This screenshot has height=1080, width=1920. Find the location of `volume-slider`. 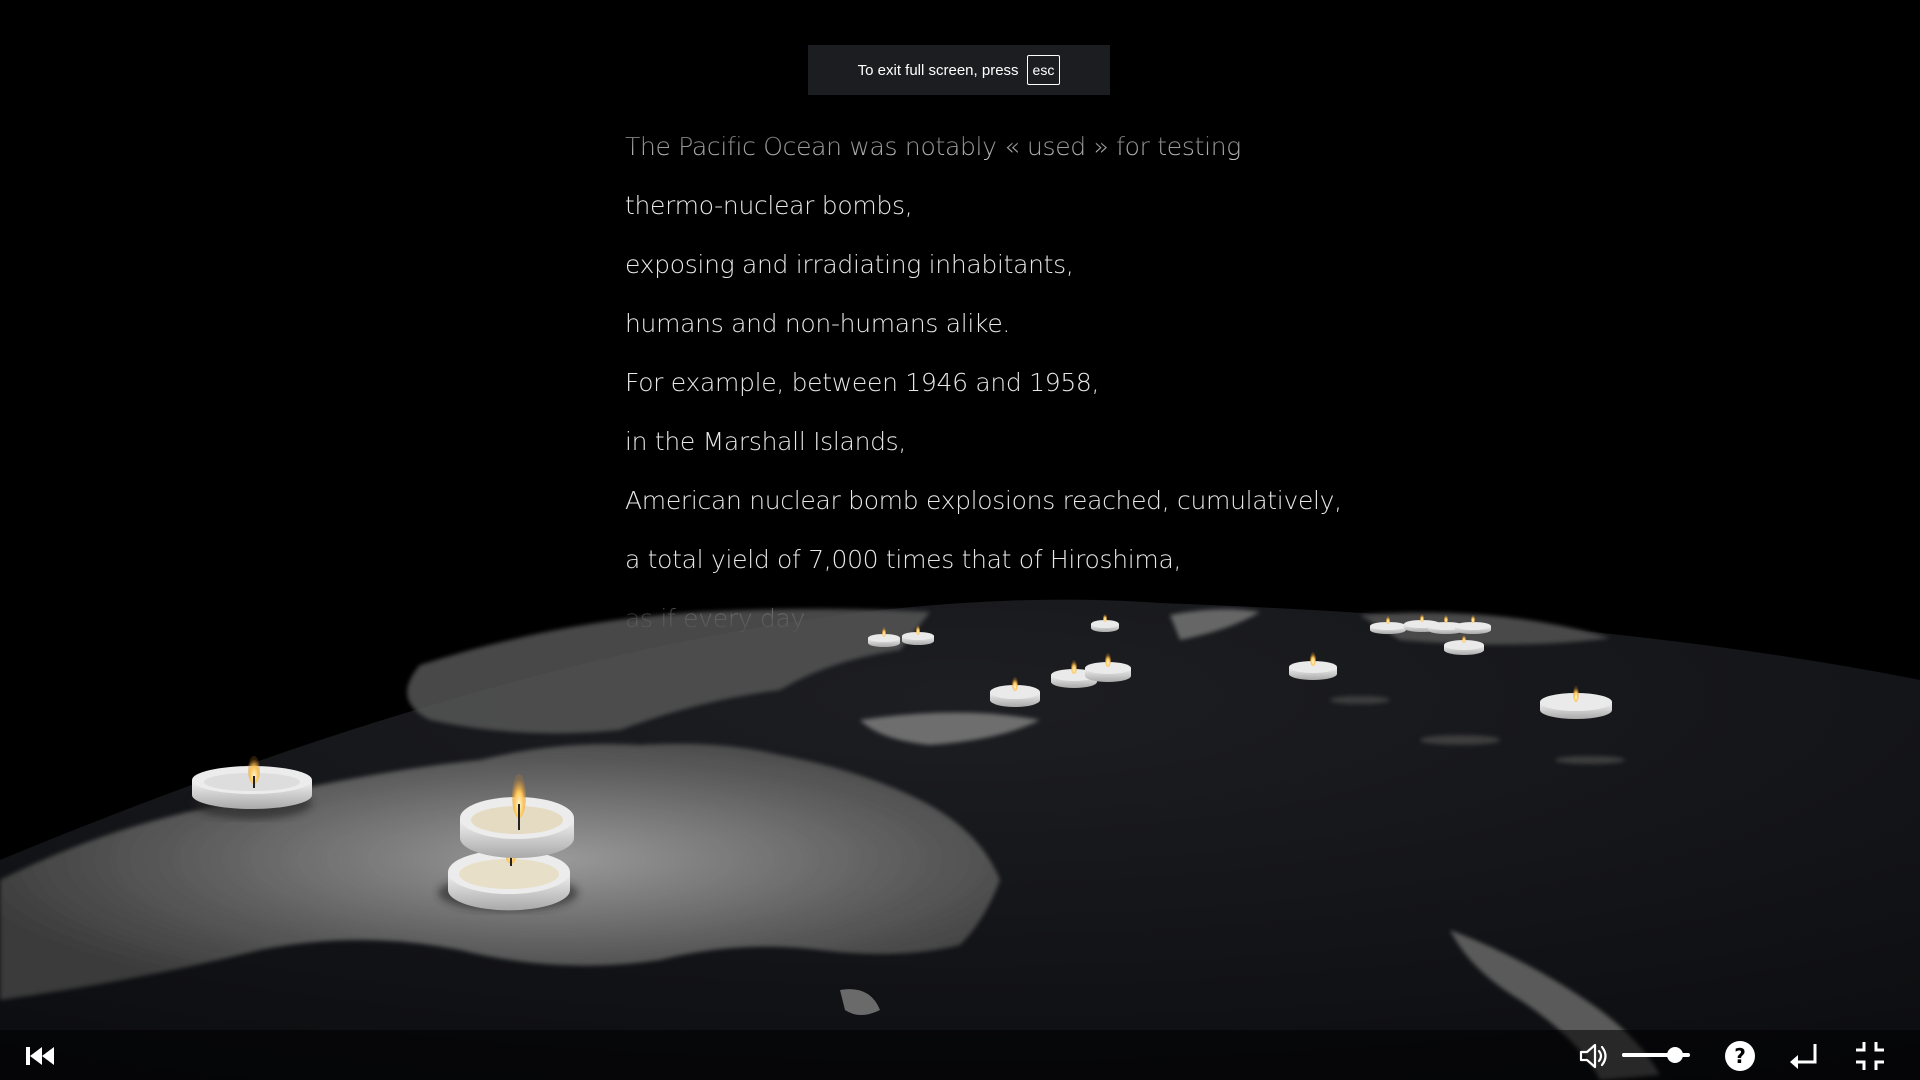

volume-slider is located at coordinates (1656, 1055).